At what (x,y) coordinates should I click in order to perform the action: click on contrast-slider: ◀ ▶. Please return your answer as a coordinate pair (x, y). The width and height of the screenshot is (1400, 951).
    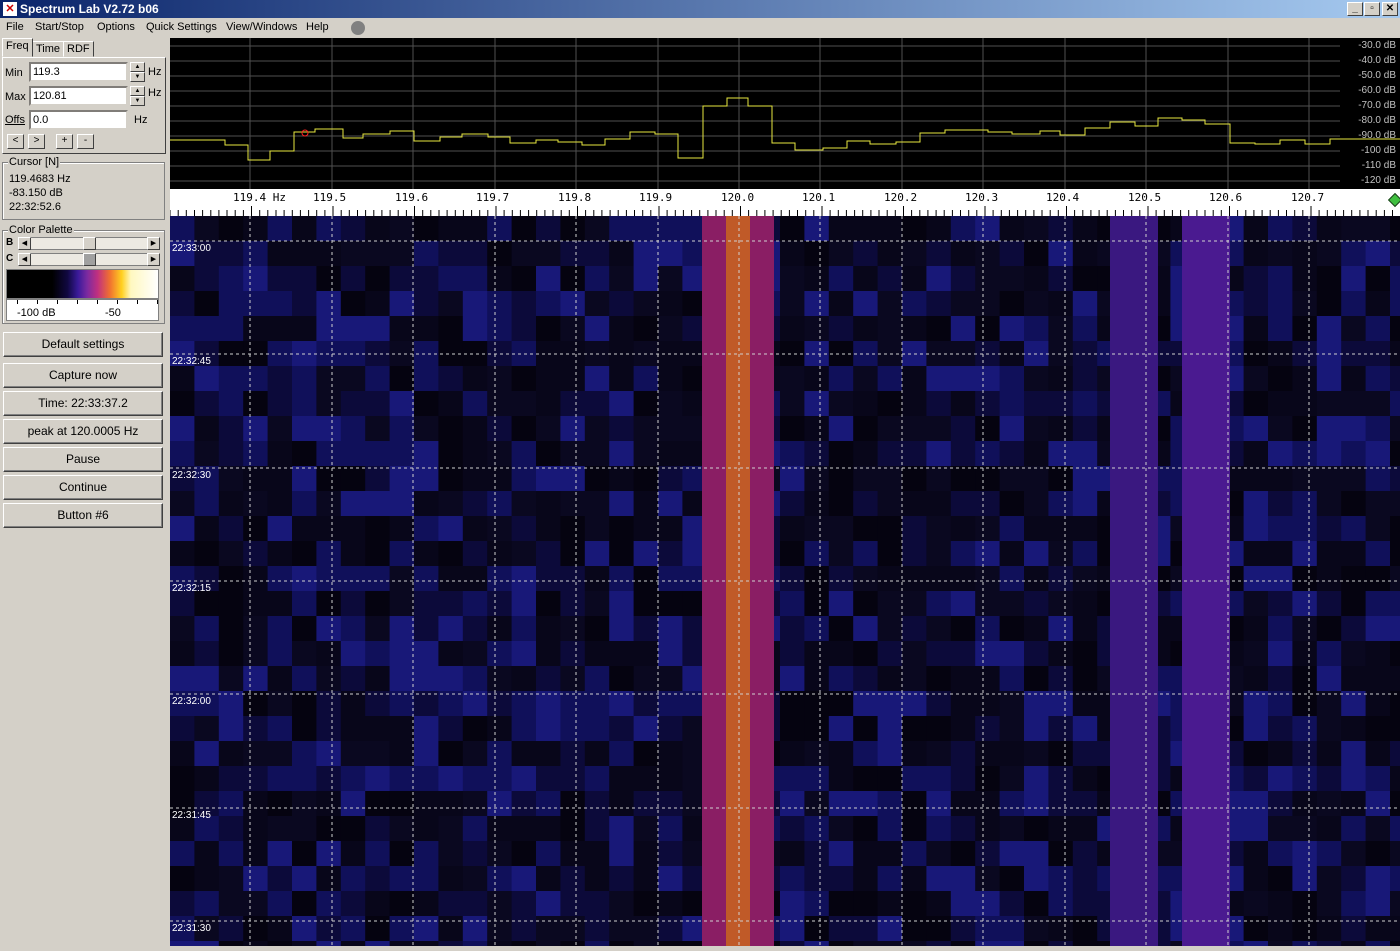
    Looking at the image, I should click on (83, 259).